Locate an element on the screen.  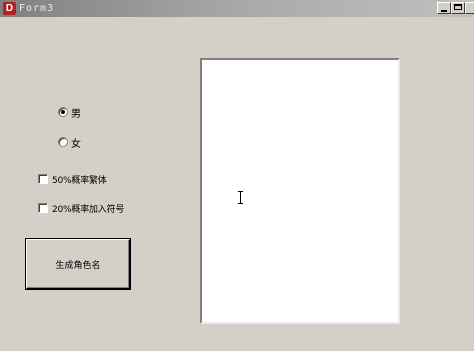
generate-name-button: 生成角色名 is located at coordinates (78, 264).